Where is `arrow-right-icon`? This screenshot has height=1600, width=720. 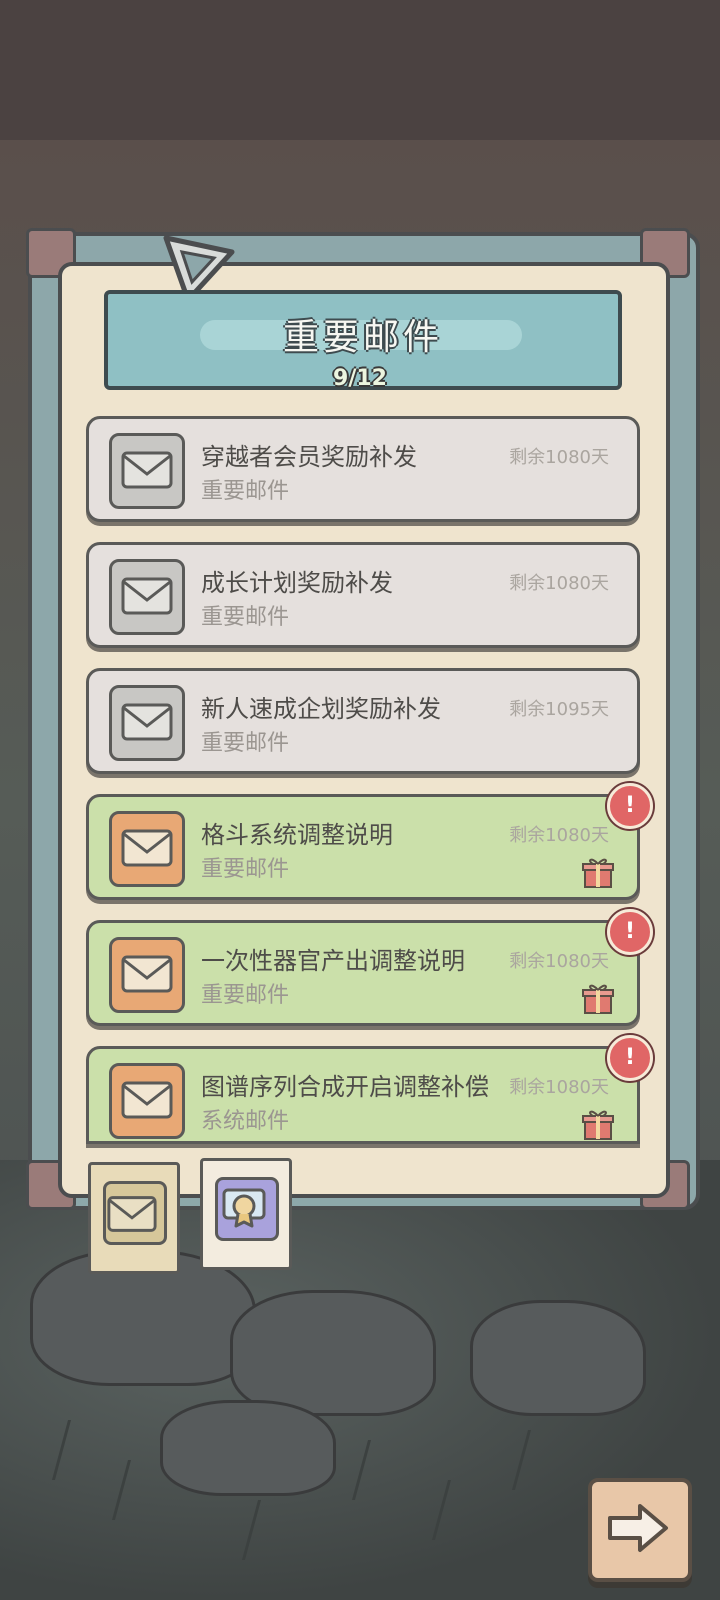 arrow-right-icon is located at coordinates (638, 1528).